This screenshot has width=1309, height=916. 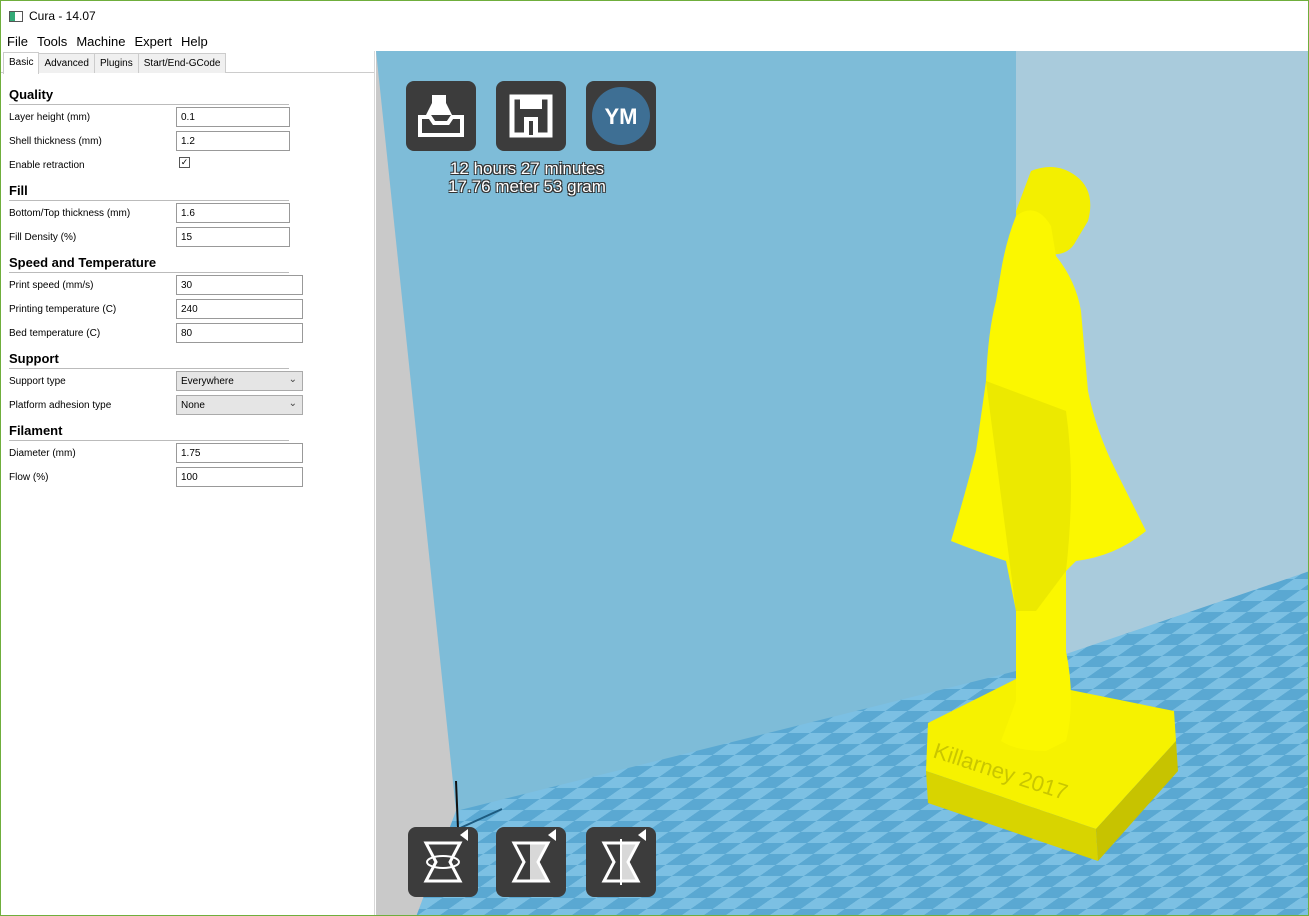 I want to click on section-speed-title: Speed and Temperature, so click(x=149, y=264).